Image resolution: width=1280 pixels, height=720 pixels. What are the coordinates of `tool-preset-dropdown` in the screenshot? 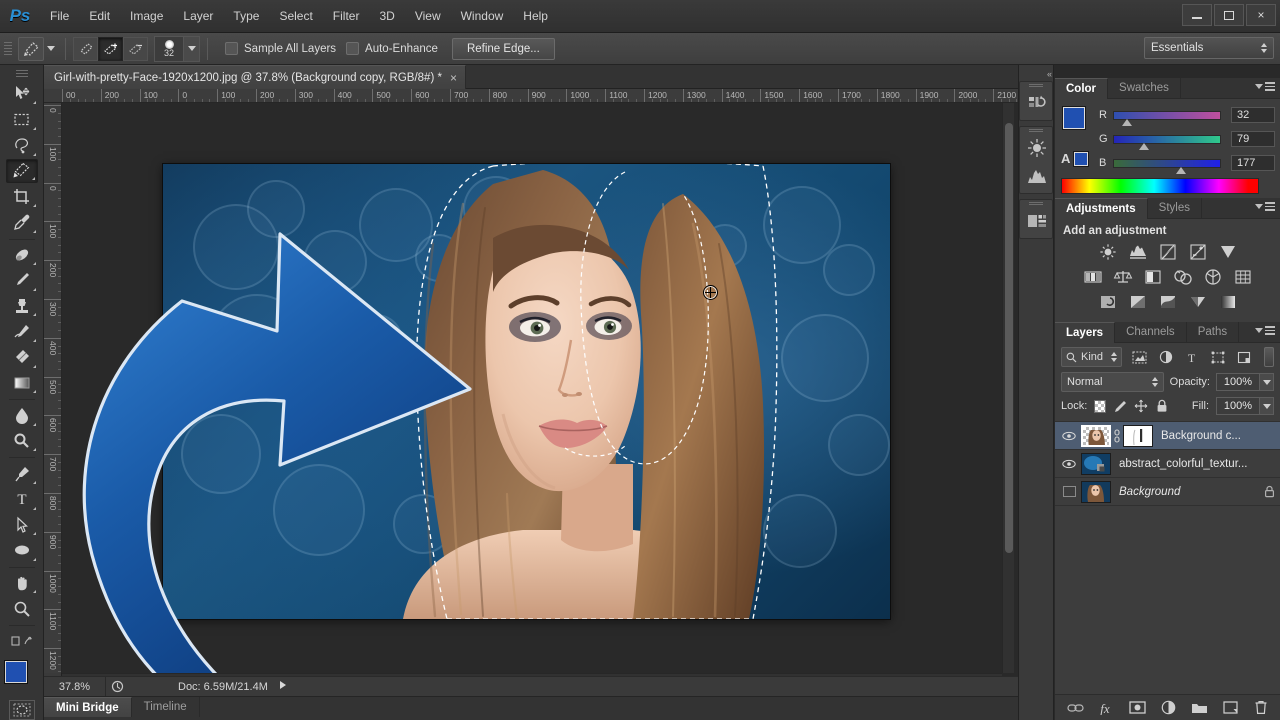 It's located at (51, 48).